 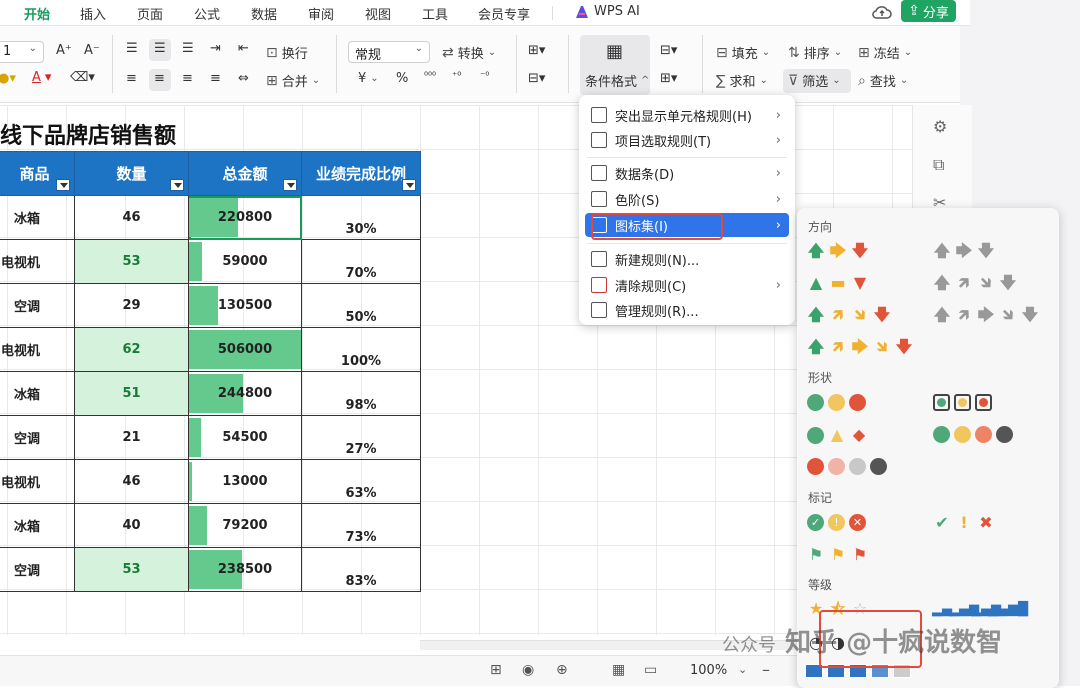 What do you see at coordinates (8, 78) in the screenshot?
I see `highlight-icon: ●▾` at bounding box center [8, 78].